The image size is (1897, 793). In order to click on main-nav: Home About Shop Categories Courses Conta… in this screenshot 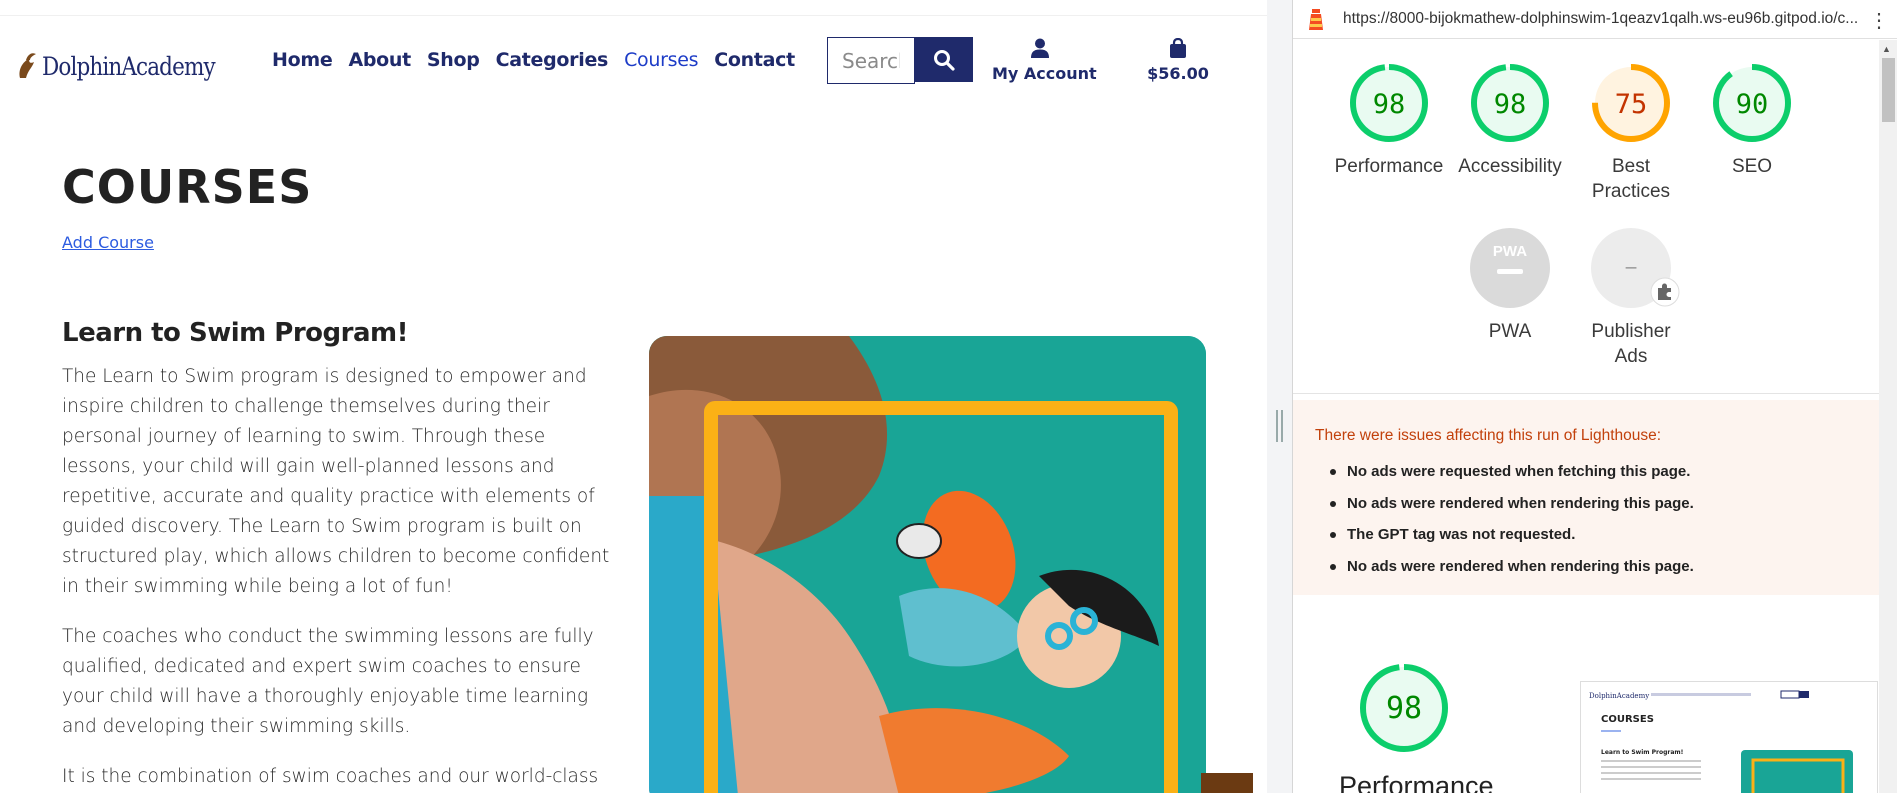, I will do `click(533, 60)`.